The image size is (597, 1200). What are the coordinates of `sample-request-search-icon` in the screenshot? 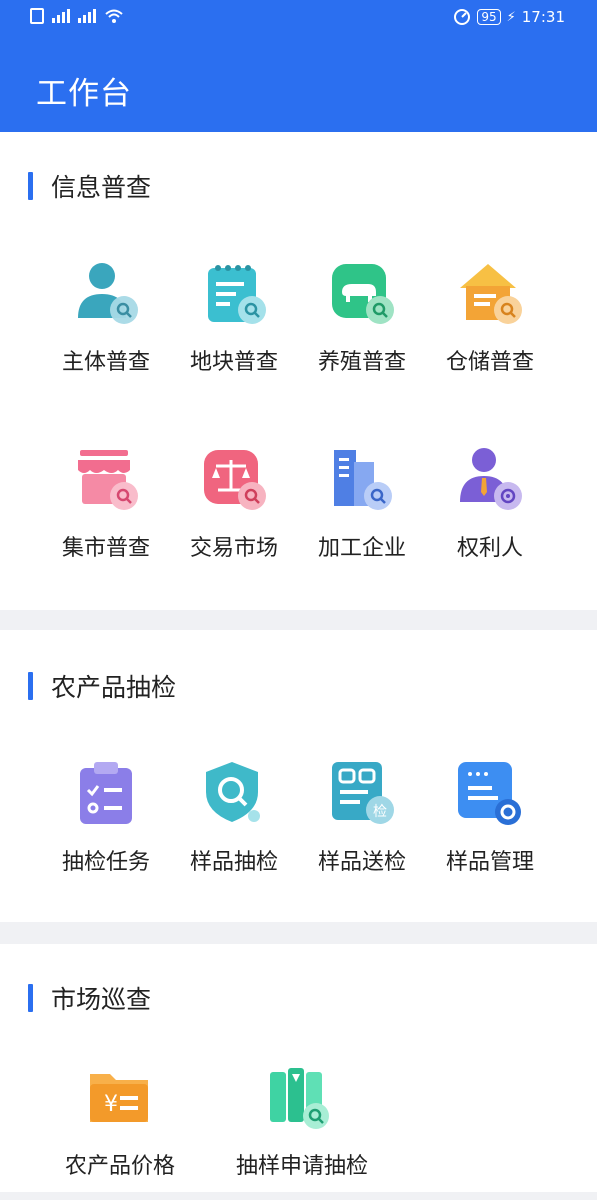 It's located at (299, 1098).